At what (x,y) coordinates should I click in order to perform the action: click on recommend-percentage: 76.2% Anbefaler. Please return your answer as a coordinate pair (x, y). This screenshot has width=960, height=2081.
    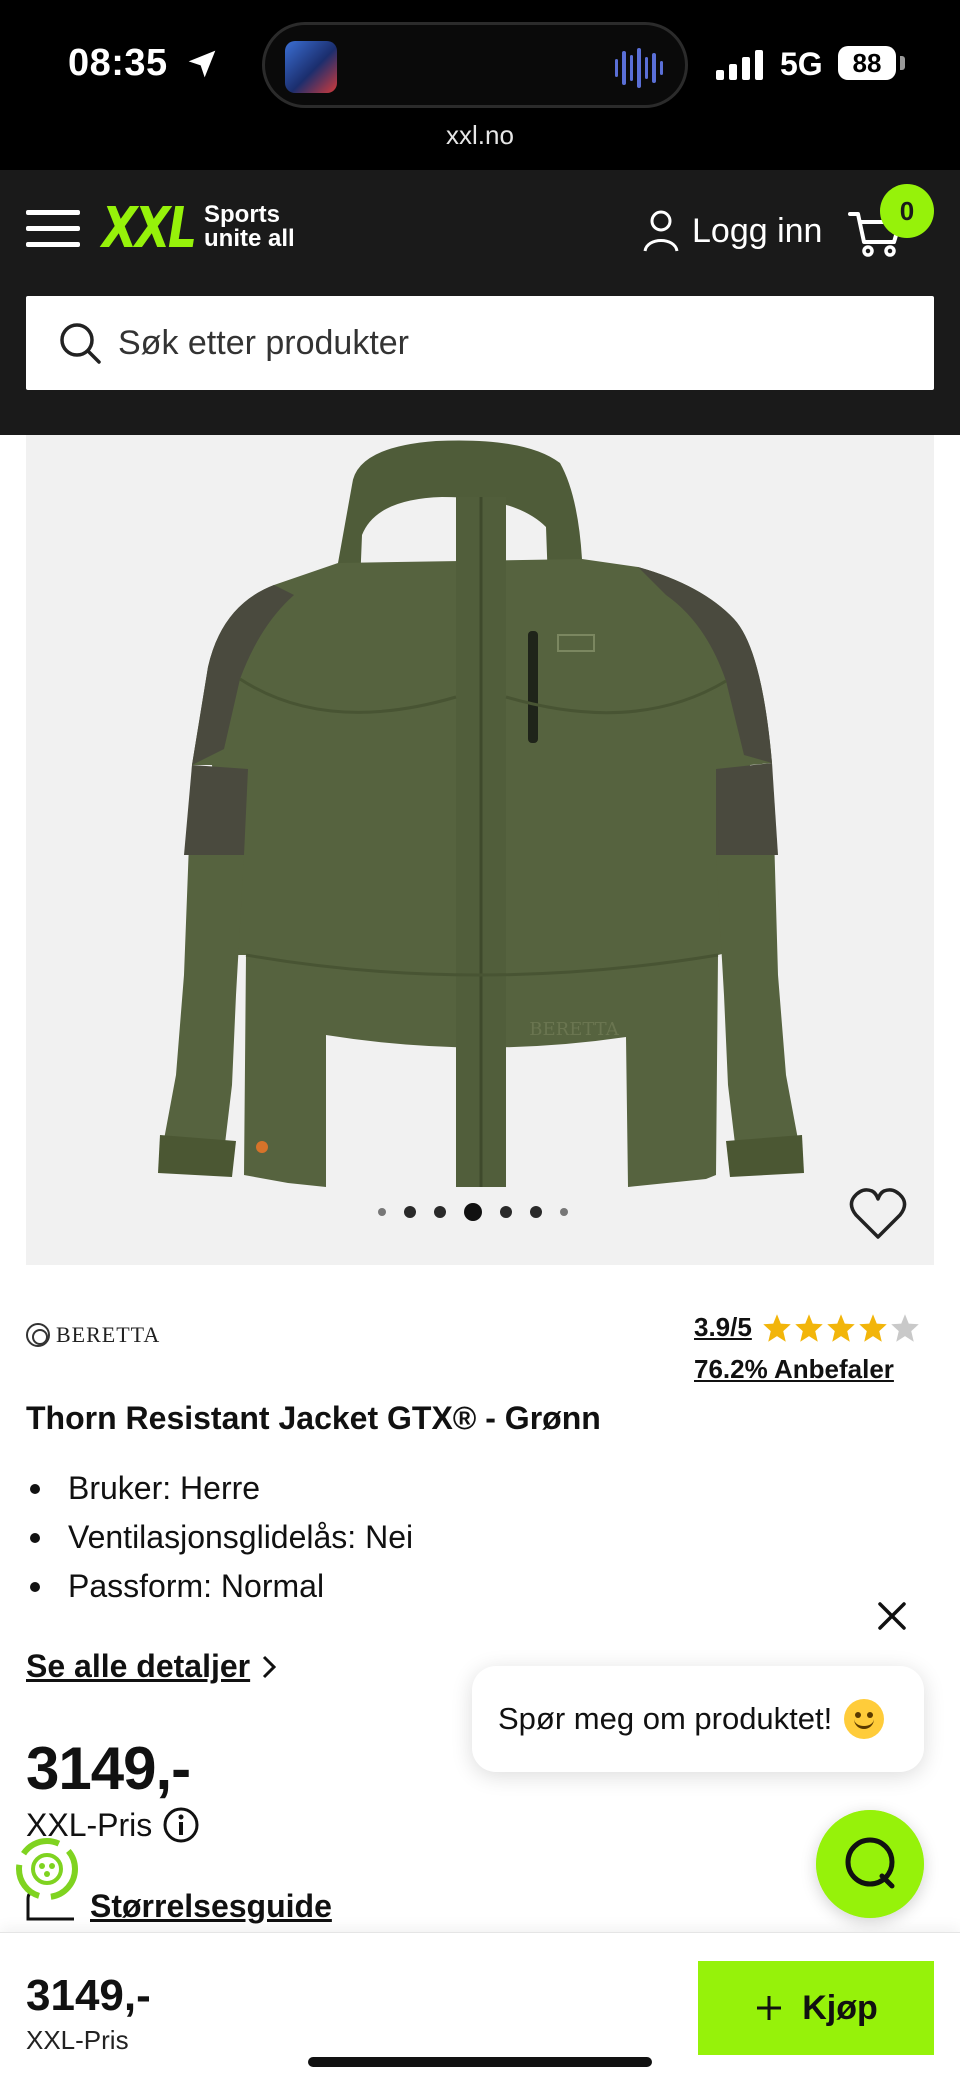
    Looking at the image, I should click on (794, 1369).